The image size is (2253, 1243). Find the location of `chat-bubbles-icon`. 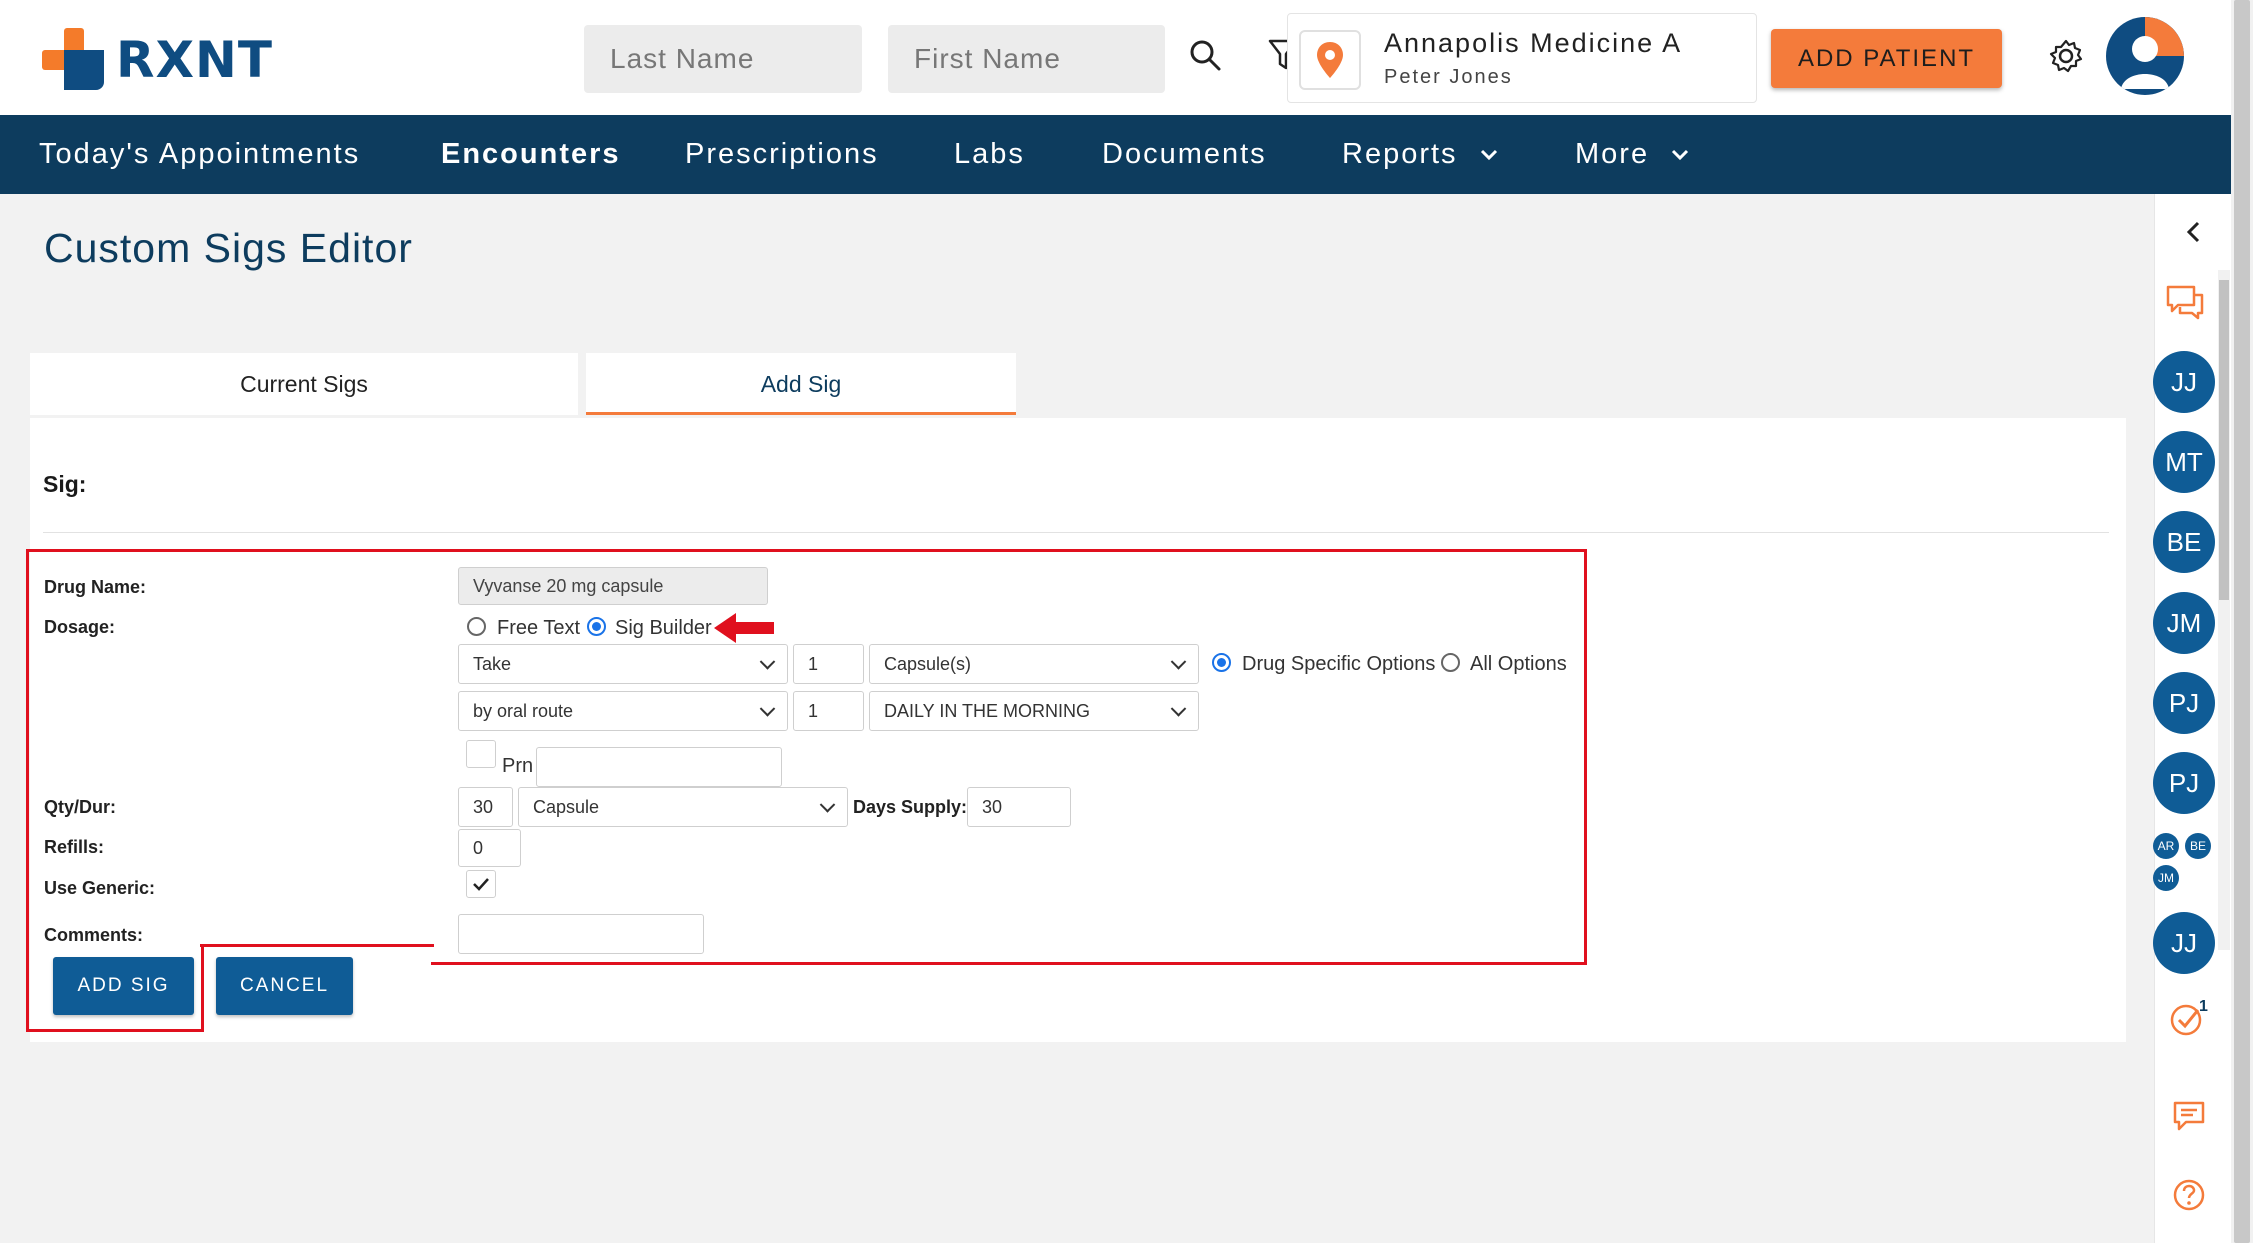

chat-bubbles-icon is located at coordinates (2185, 303).